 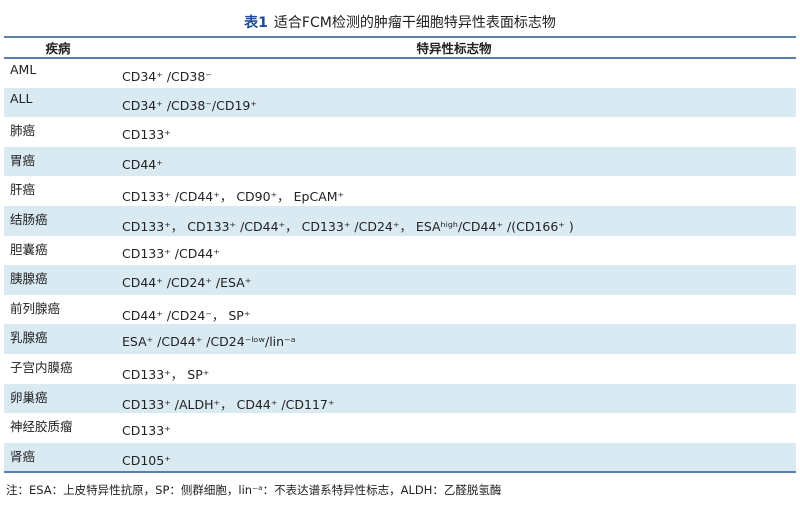 What do you see at coordinates (454, 458) in the screenshot?
I see `markers-cell: CD105⁺` at bounding box center [454, 458].